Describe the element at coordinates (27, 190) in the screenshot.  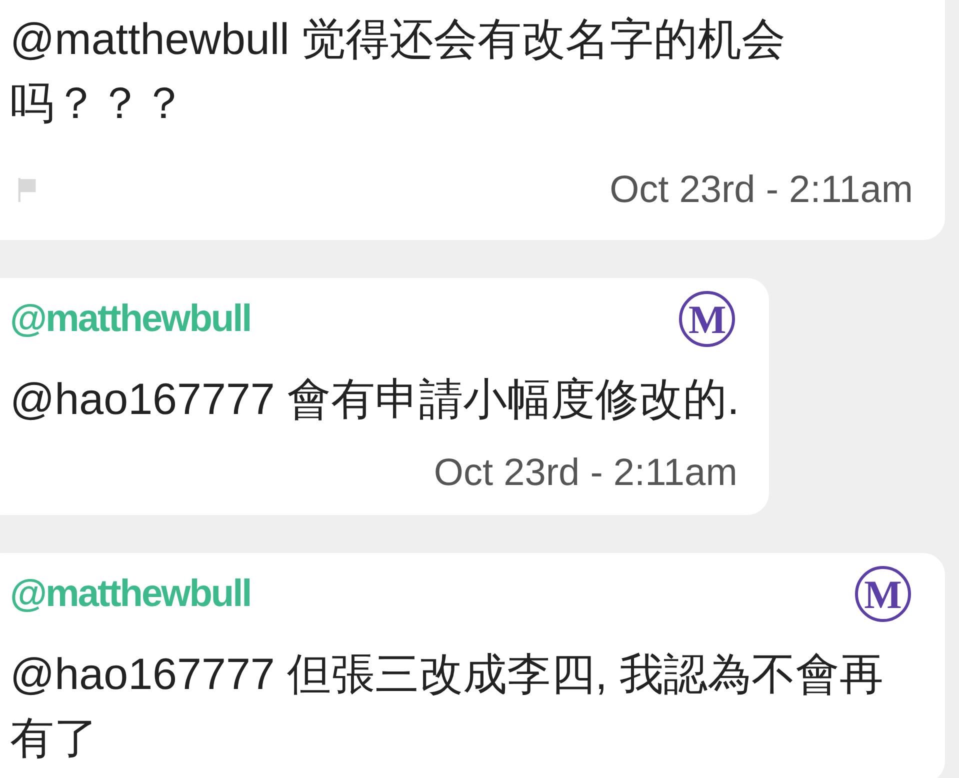
I see `flag-icon` at that location.